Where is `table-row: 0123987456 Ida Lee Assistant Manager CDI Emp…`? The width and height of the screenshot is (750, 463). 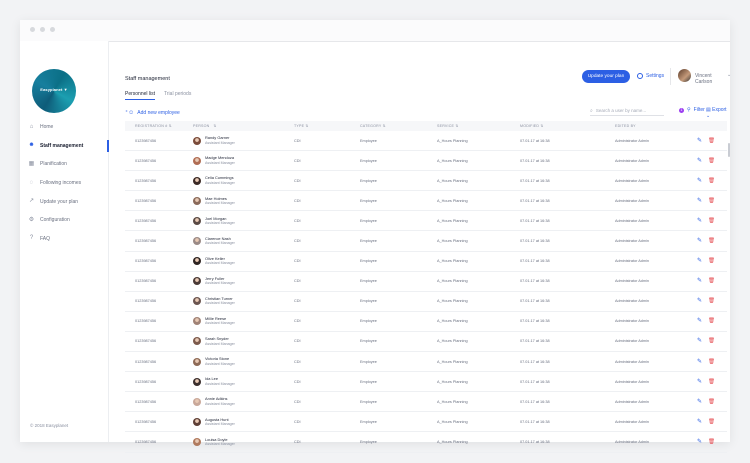
table-row: 0123987456 Ida Lee Assistant Manager CDI Emp… is located at coordinates (426, 382).